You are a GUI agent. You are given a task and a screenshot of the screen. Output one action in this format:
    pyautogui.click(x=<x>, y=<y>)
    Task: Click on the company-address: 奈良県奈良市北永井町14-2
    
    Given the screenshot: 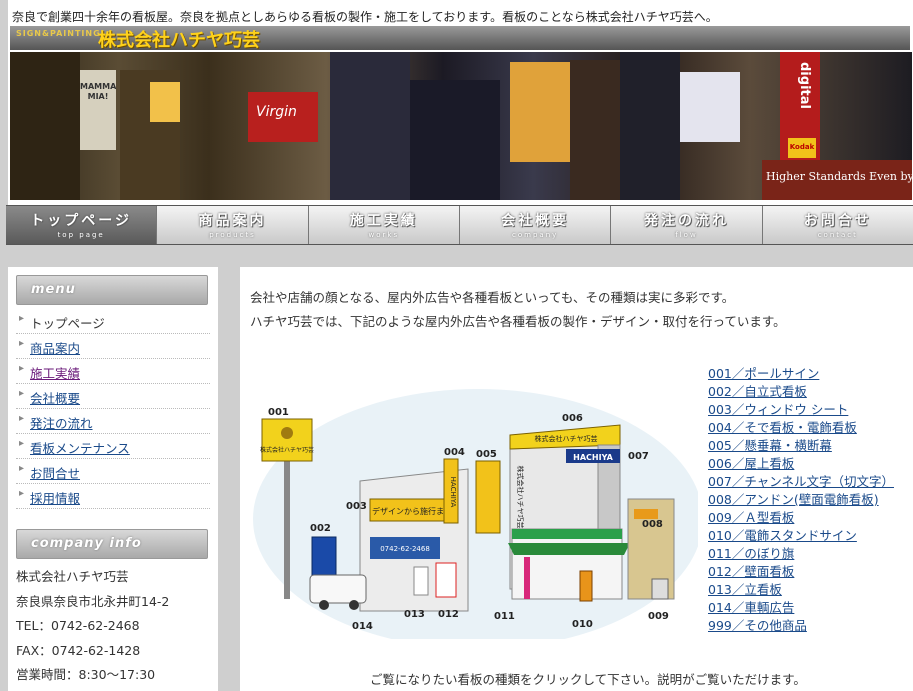 What is the action you would take?
    pyautogui.click(x=93, y=601)
    